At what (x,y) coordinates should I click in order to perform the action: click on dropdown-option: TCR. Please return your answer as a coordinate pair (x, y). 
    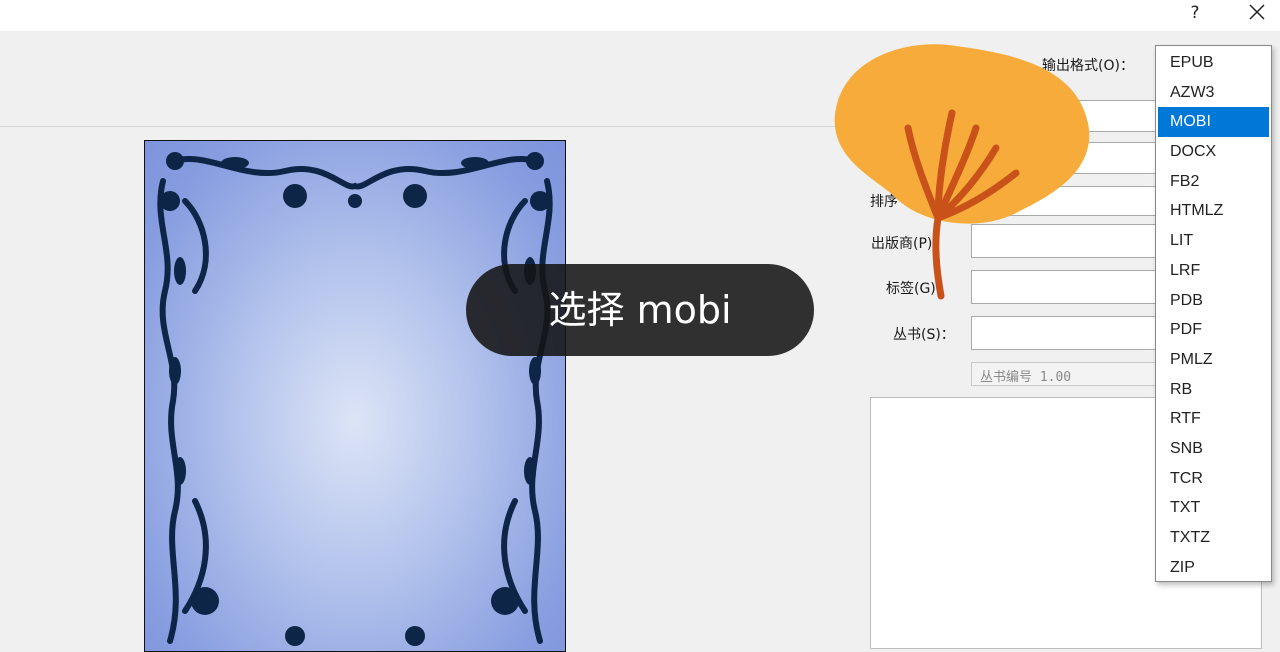
    Looking at the image, I should click on (1213, 479).